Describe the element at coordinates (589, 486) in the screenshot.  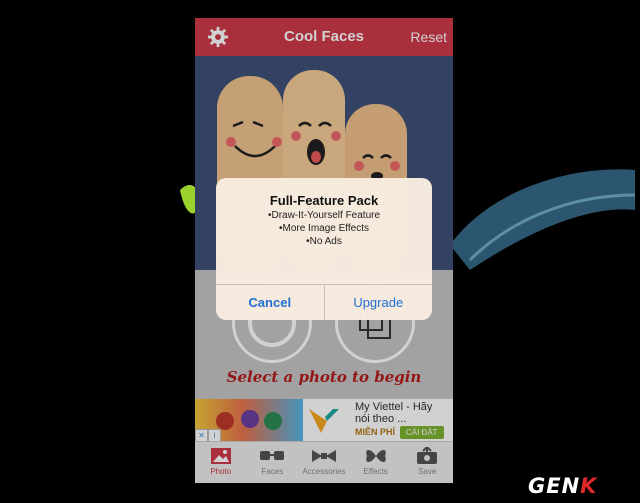
I see `logo-accent: K` at that location.